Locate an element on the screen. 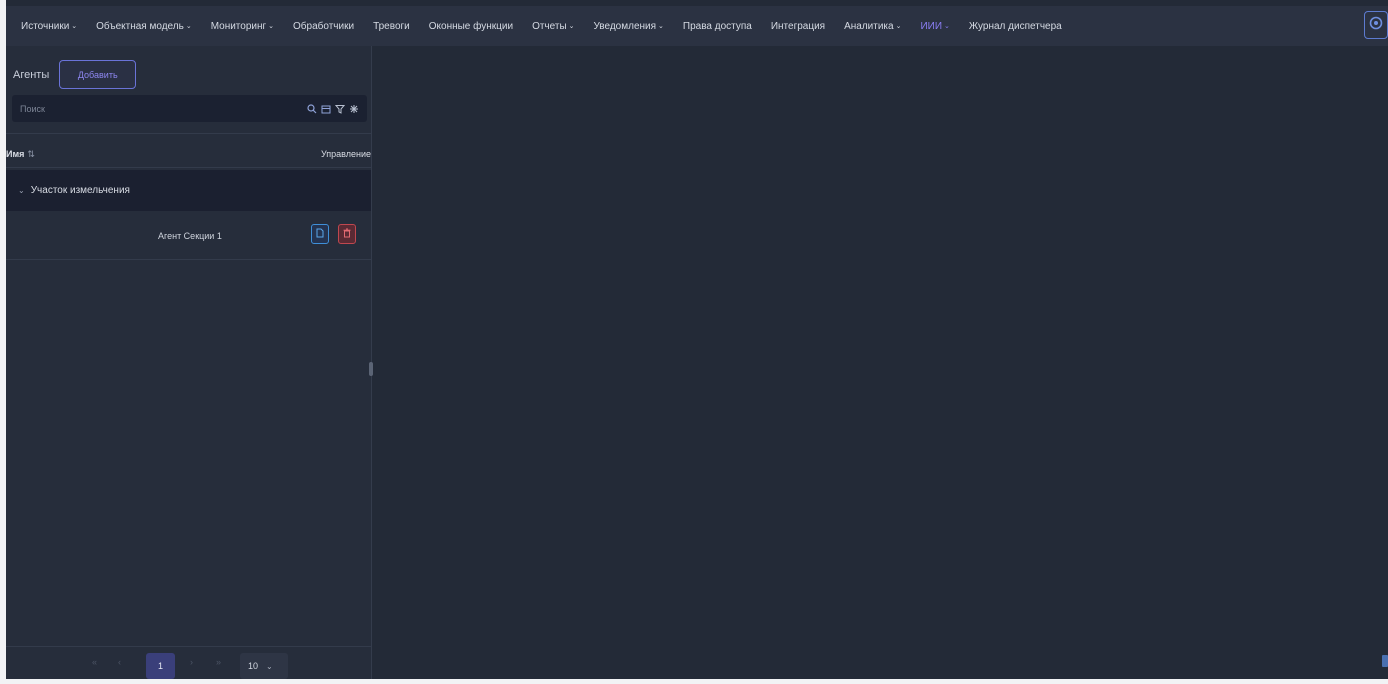  nav-item-object-model: Объектная модель ⌄ is located at coordinates (144, 26).